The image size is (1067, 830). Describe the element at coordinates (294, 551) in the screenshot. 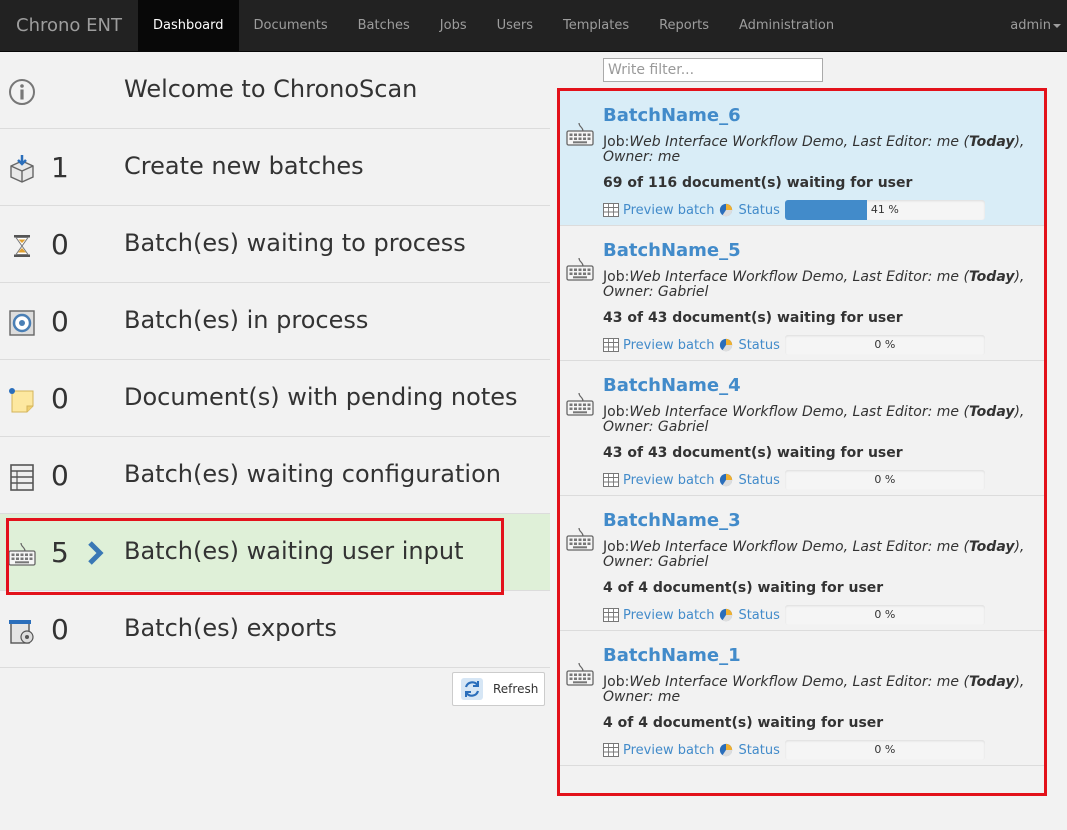

I see `row-label: Batch(es) waiting user input` at that location.